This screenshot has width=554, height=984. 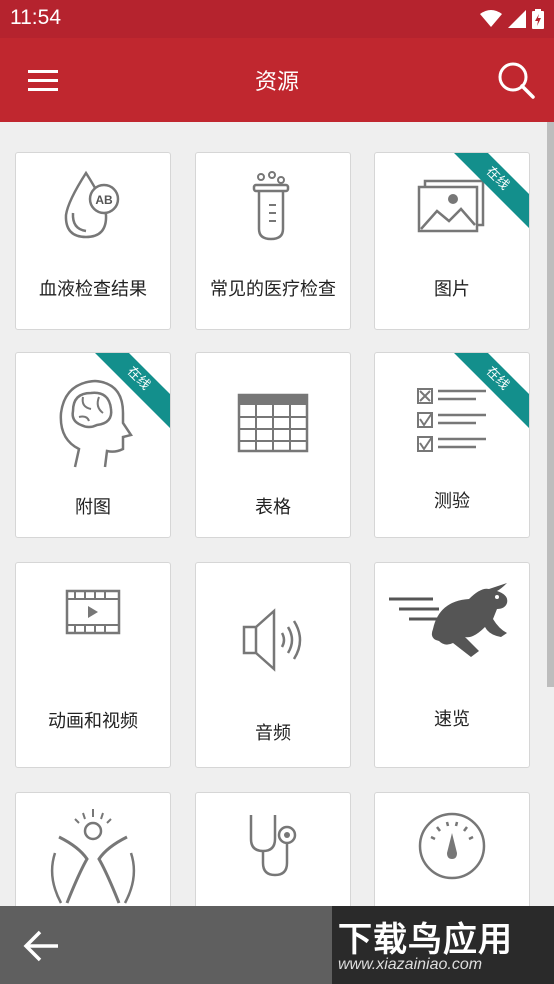 I want to click on app-bar: 资源, so click(x=277, y=80).